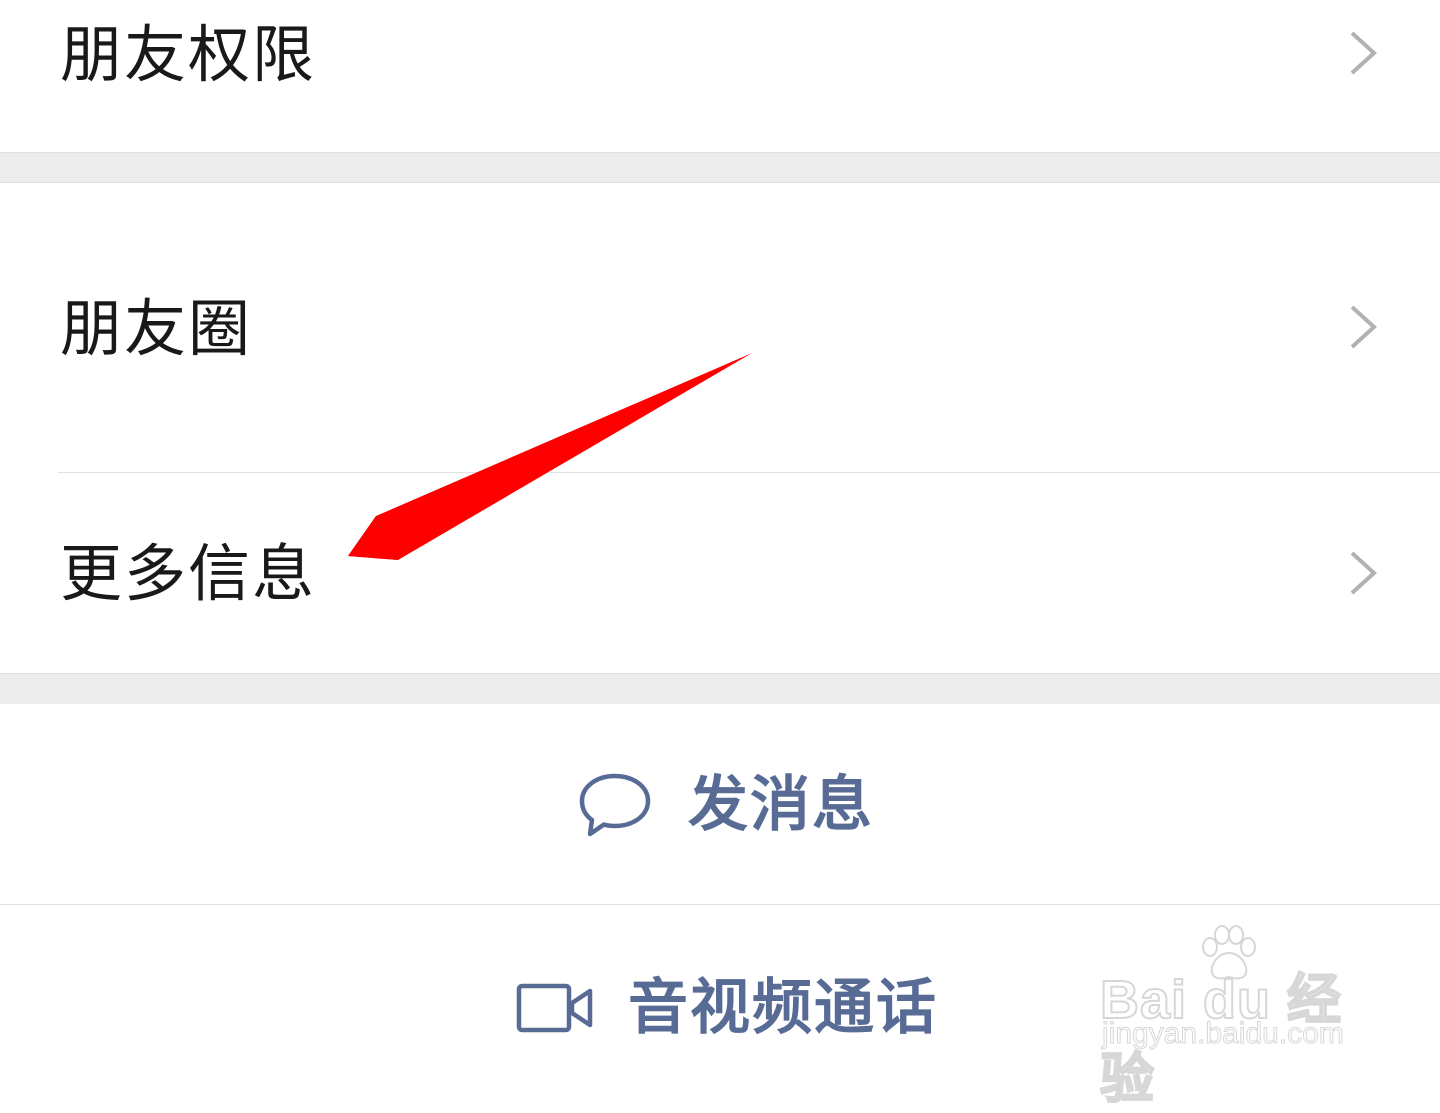 Image resolution: width=1440 pixels, height=1113 pixels. Describe the element at coordinates (188, 573) in the screenshot. I see `more-info-label: 更多信息` at that location.